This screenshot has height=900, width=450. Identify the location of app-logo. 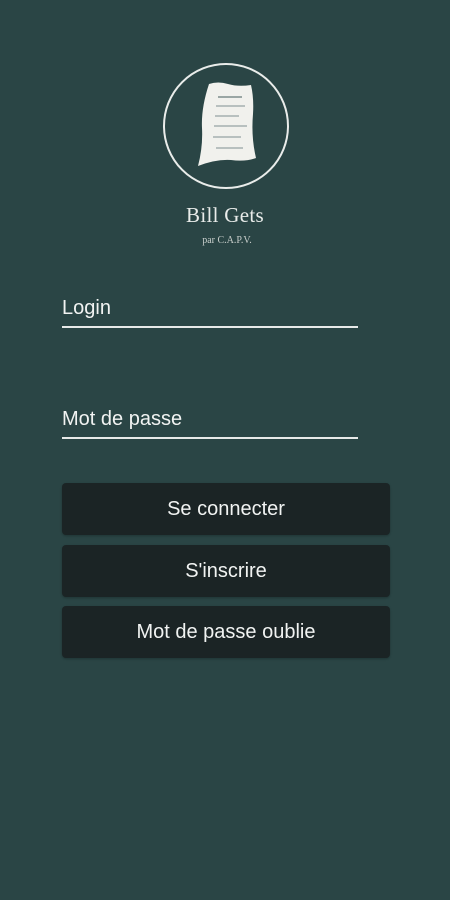
(226, 126).